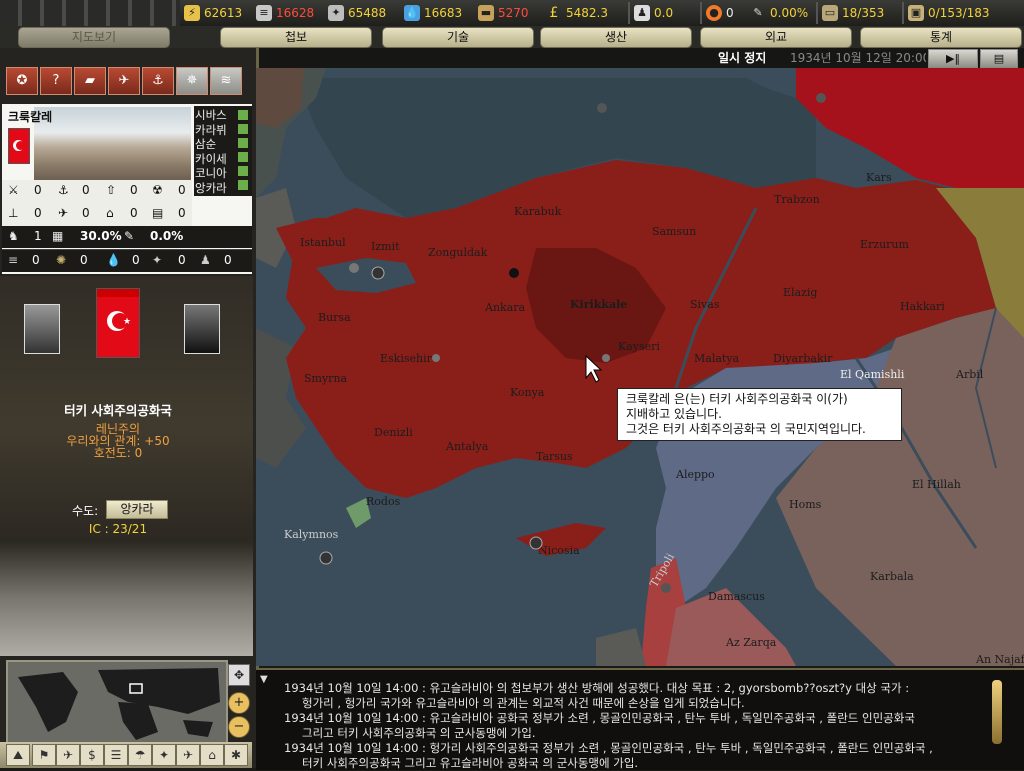  Describe the element at coordinates (211, 159) in the screenshot. I see `building-item: 카이세` at that location.